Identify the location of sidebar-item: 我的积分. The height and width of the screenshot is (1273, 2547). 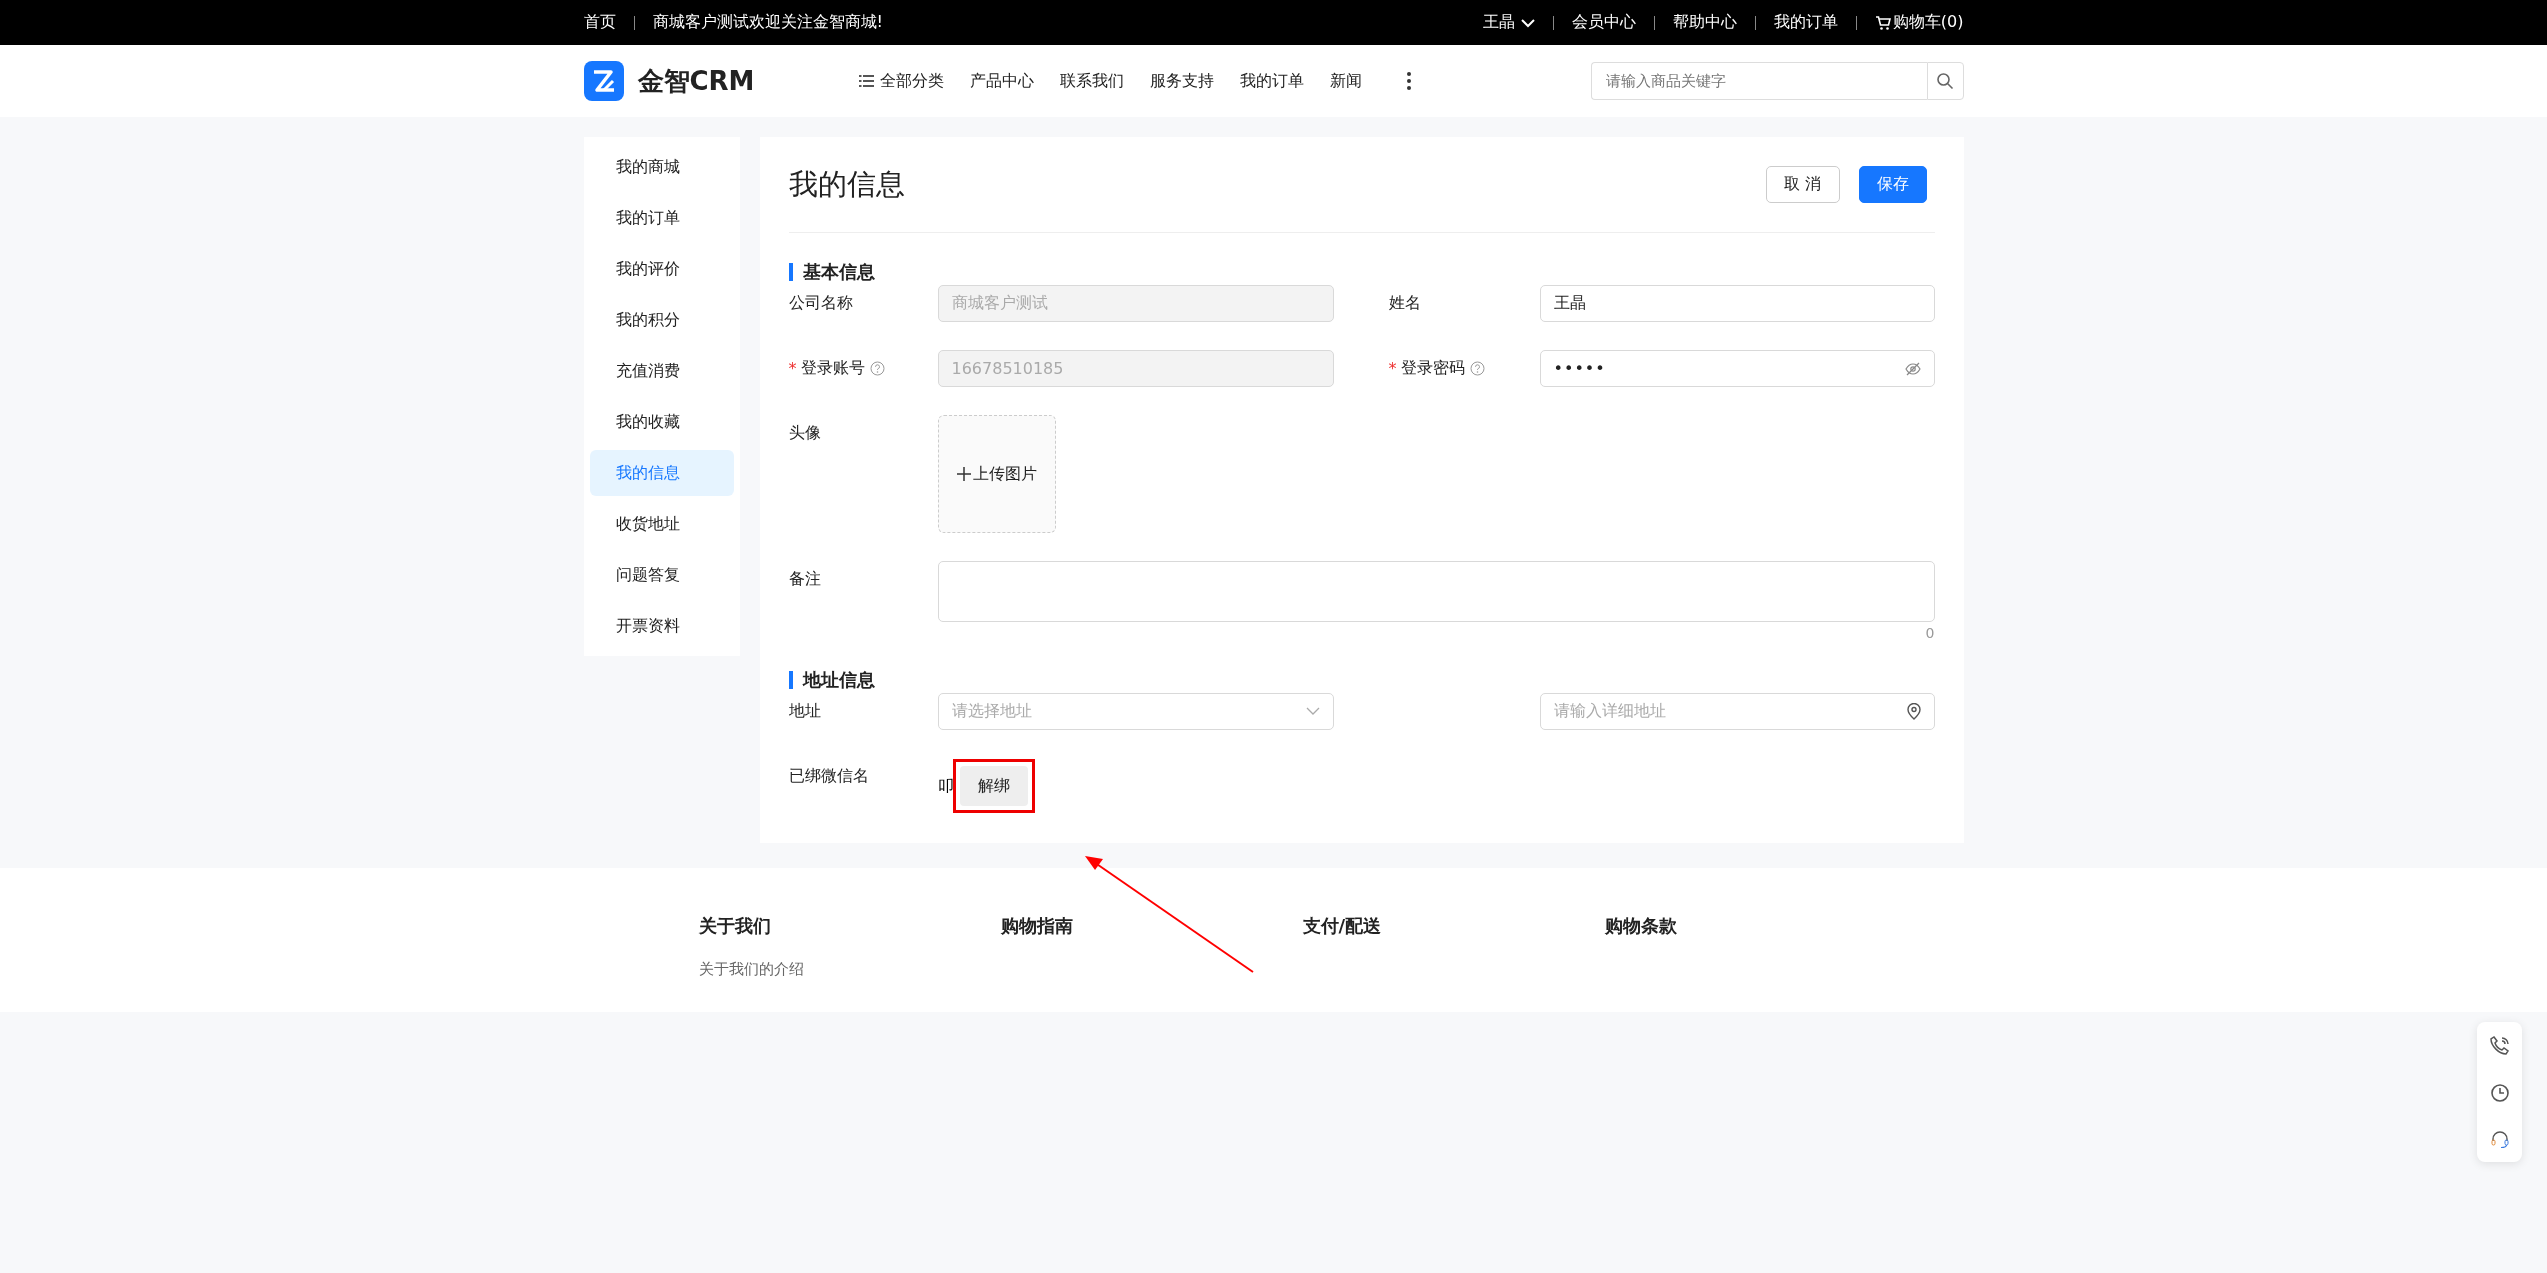
(661, 320).